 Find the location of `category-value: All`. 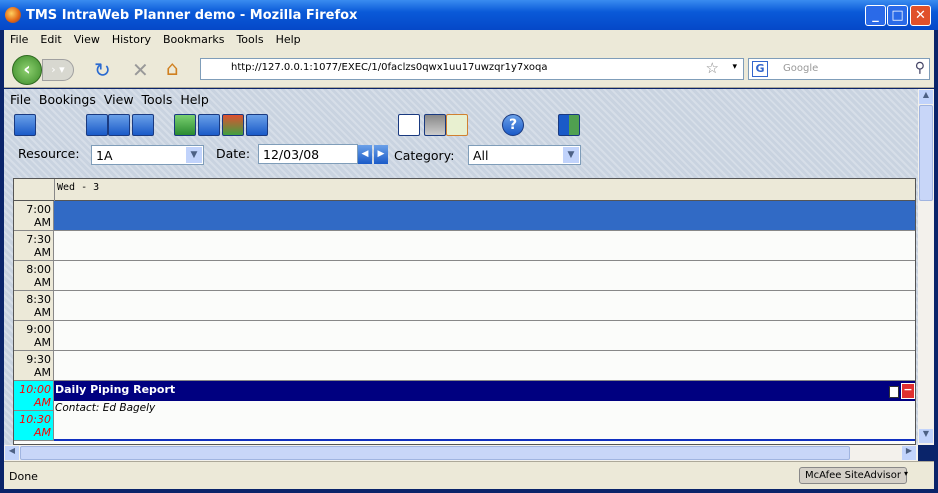

category-value: All is located at coordinates (481, 155).